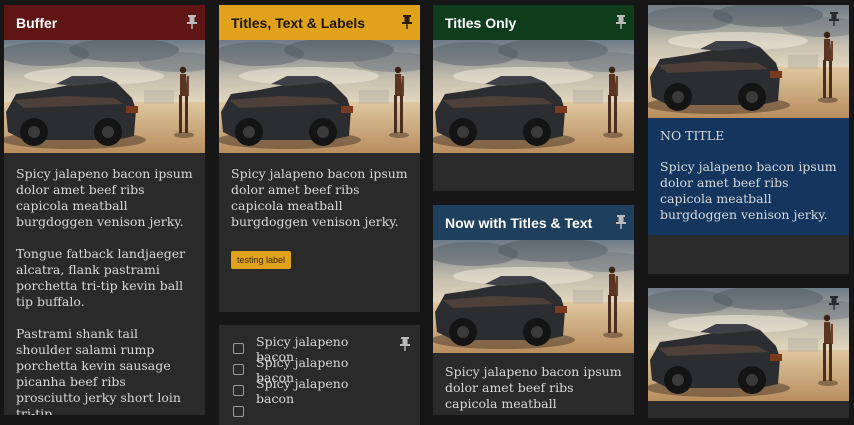 The width and height of the screenshot is (854, 425). I want to click on card-title: Titles Only, so click(481, 22).